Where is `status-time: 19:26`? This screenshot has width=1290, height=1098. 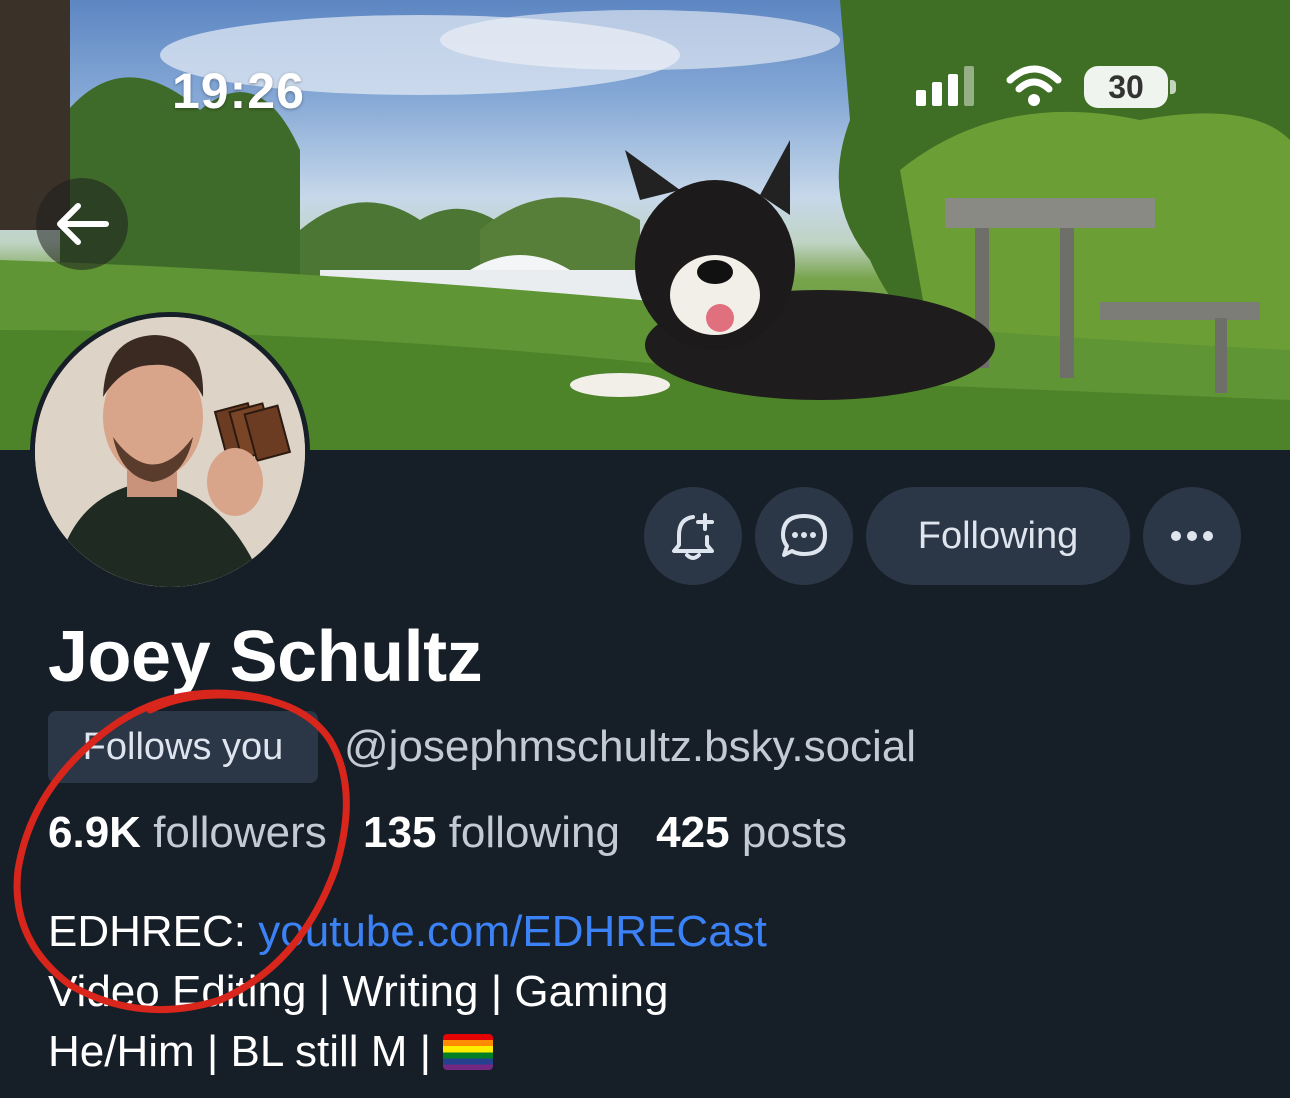
status-time: 19:26 is located at coordinates (238, 91).